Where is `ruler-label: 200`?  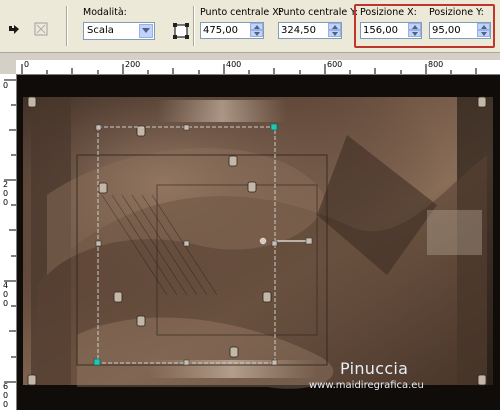 ruler-label: 200 is located at coordinates (133, 64).